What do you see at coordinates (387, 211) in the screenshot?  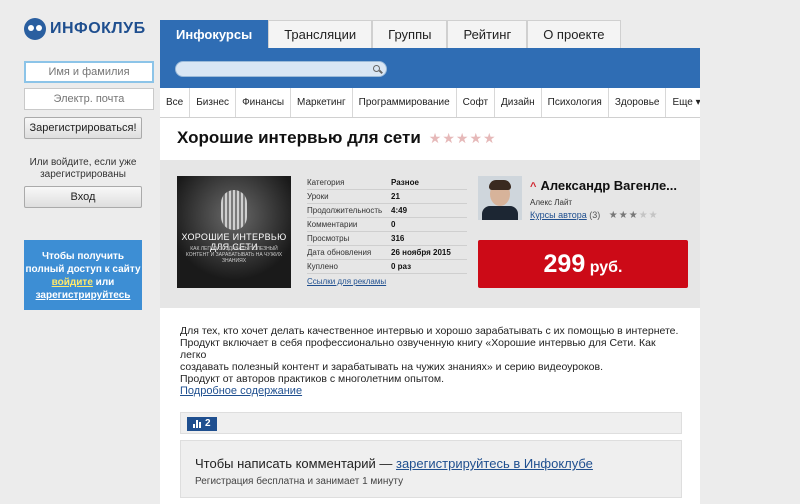 I see `meta-row: Продолжительность 4:49` at bounding box center [387, 211].